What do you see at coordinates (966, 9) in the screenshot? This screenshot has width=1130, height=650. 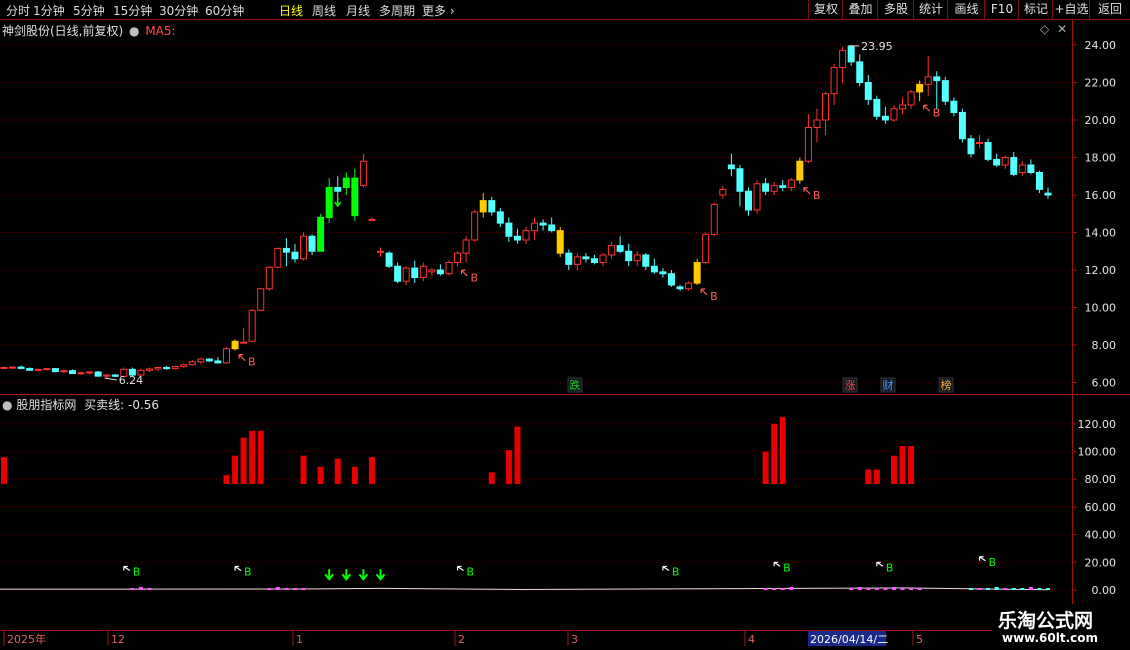 I see `toolbar-button-4: 画线` at bounding box center [966, 9].